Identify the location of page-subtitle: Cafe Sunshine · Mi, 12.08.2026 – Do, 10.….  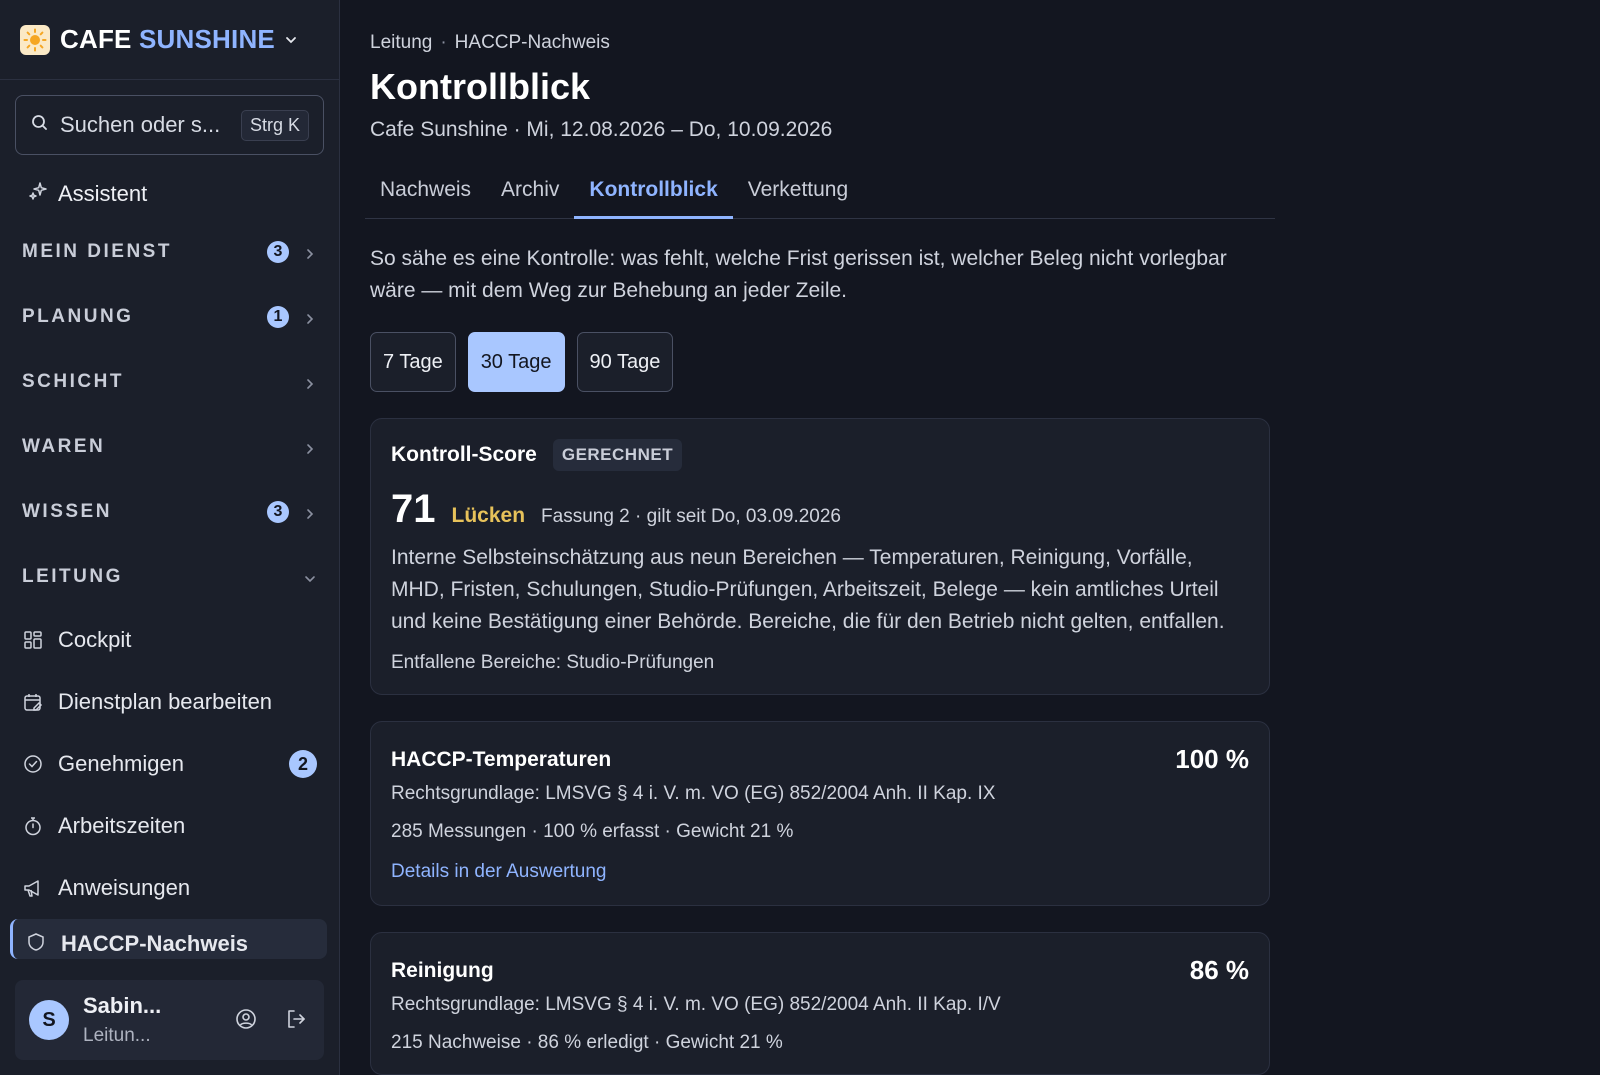
(601, 129).